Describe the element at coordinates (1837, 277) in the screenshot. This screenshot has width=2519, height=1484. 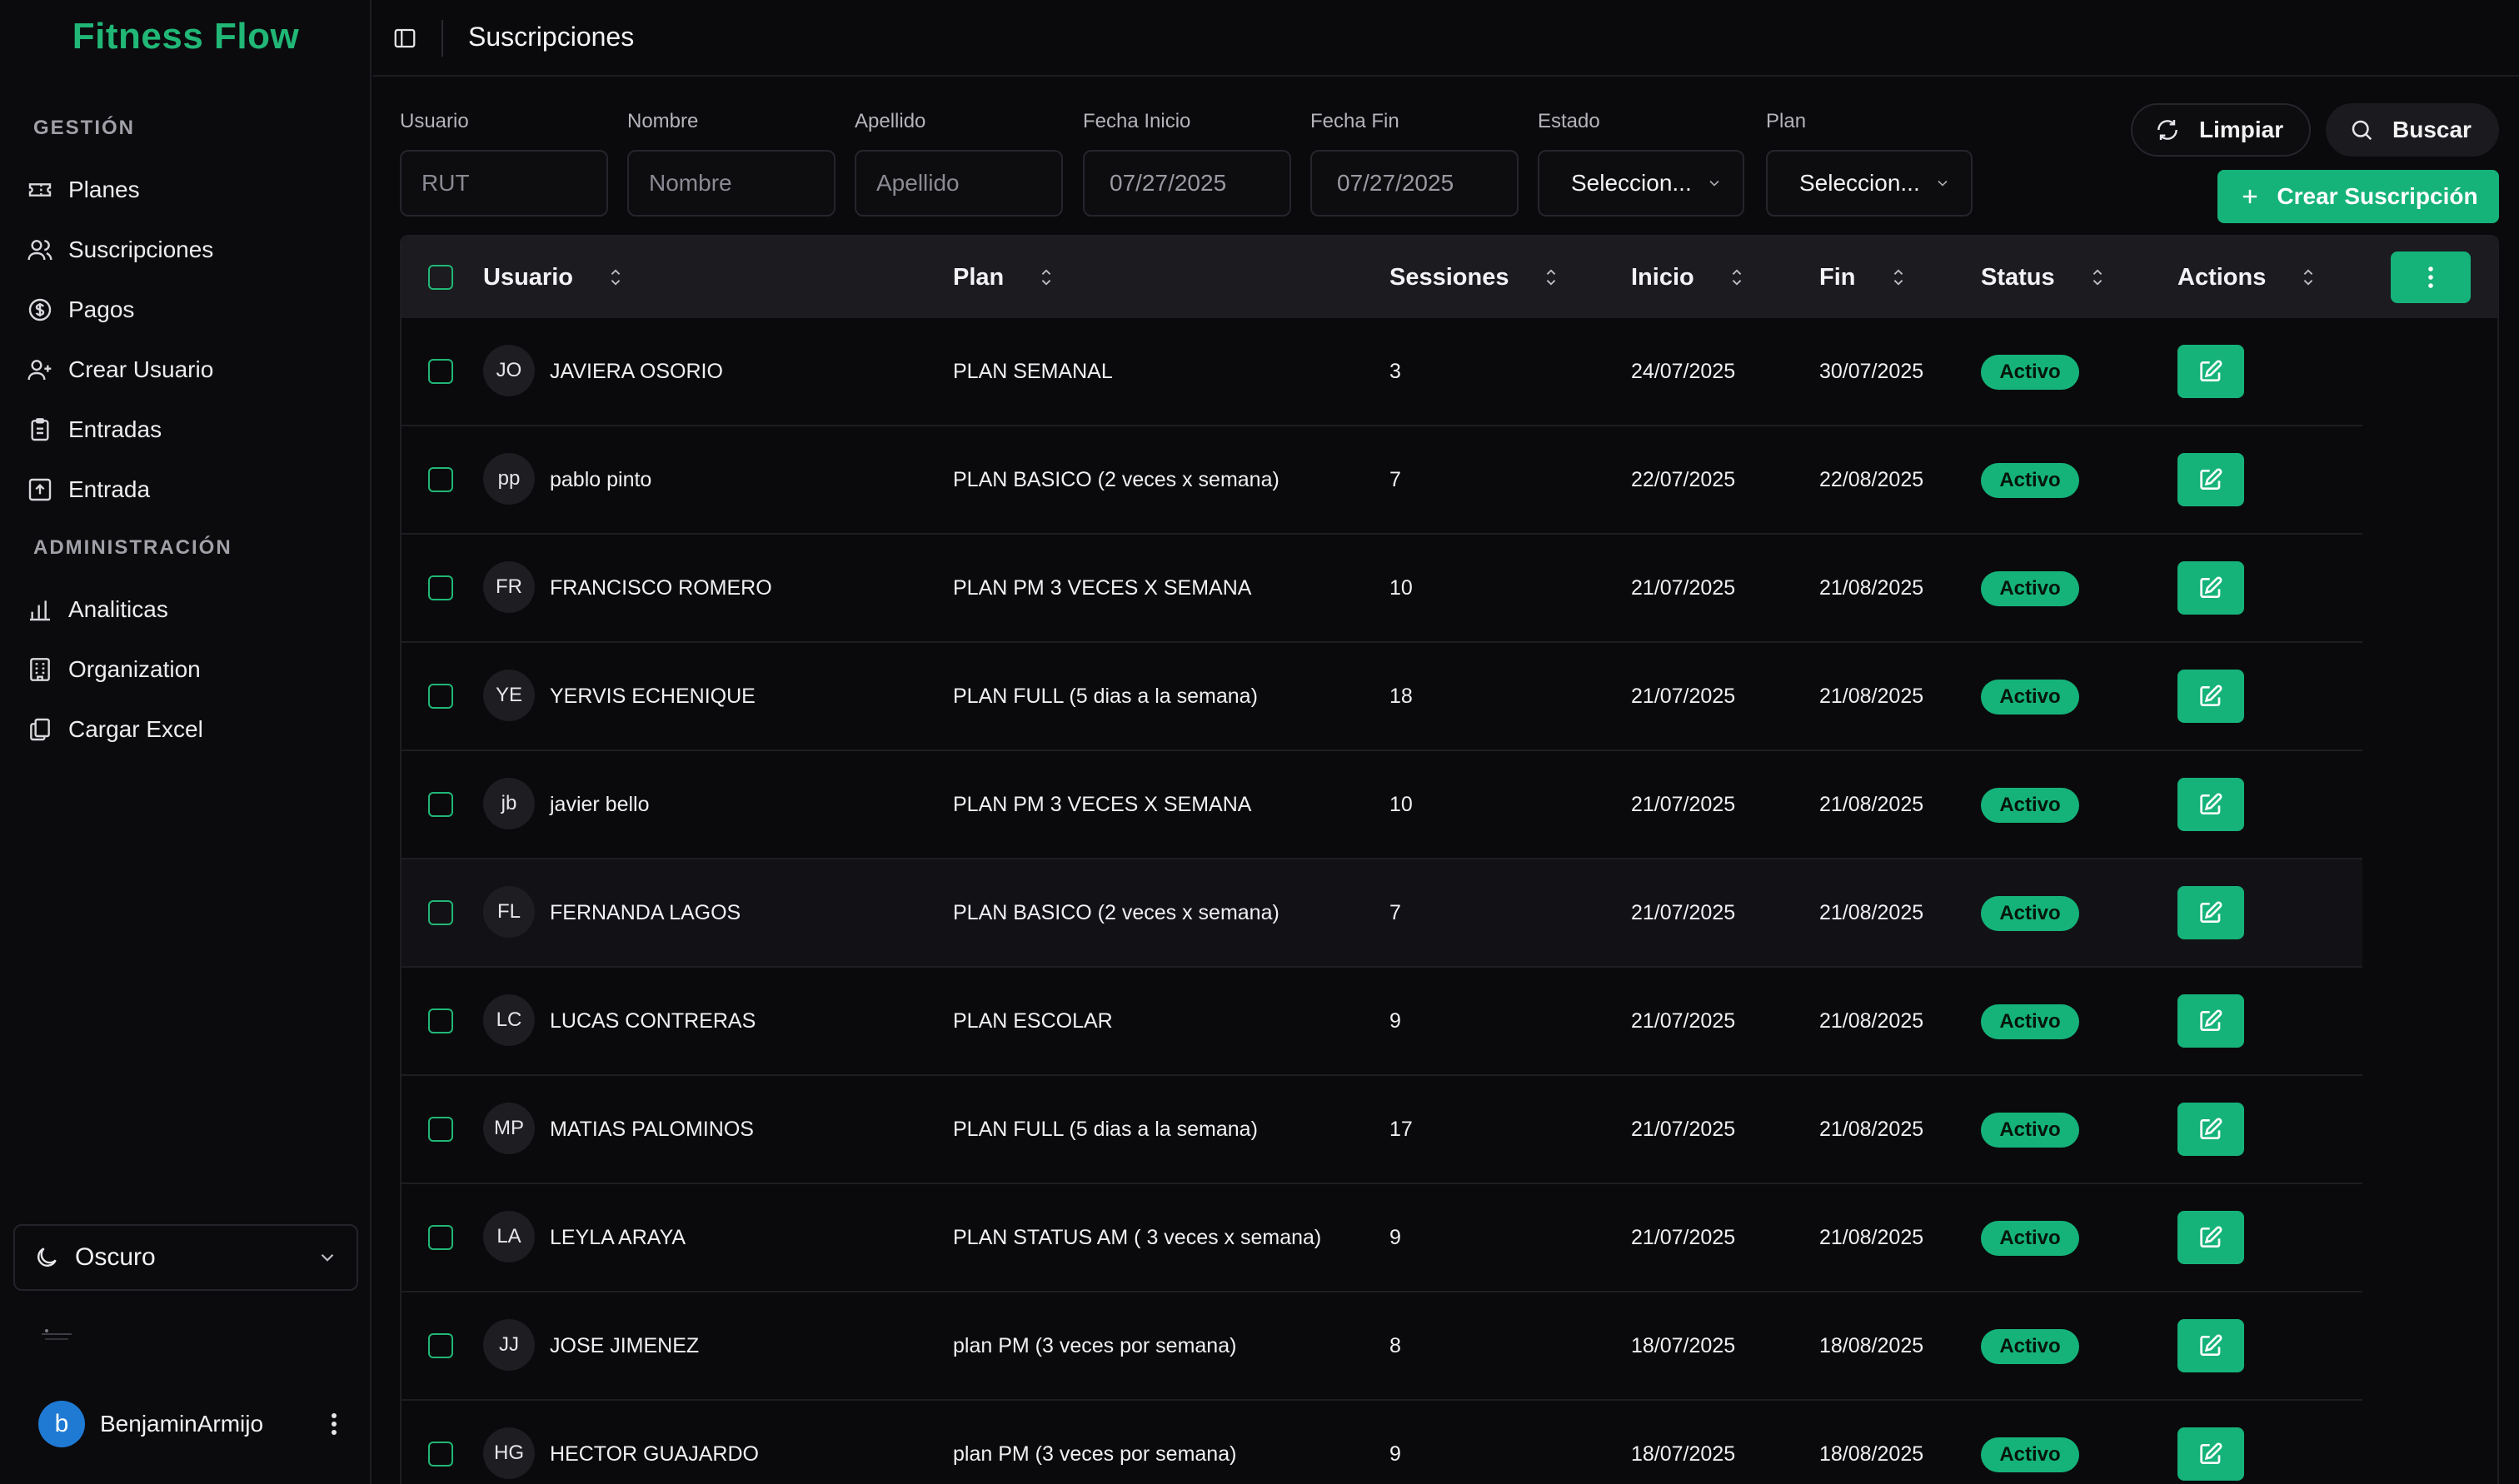
I see `column-header-label: Fin` at that location.